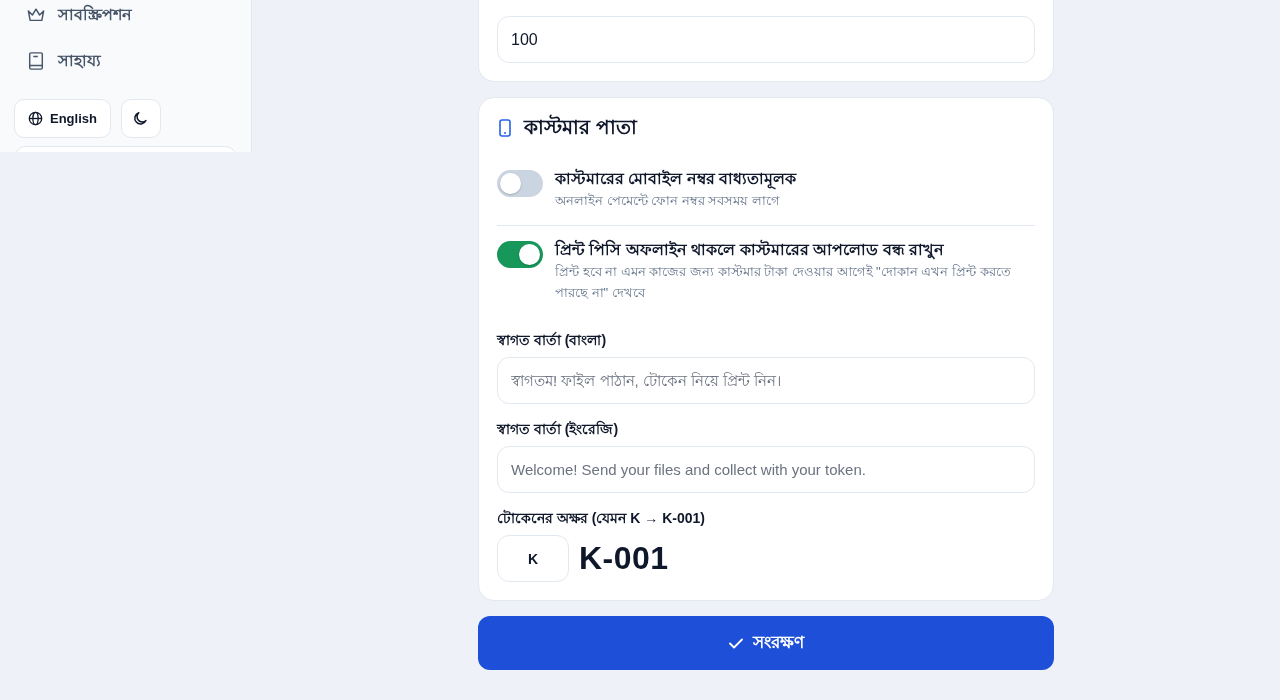  I want to click on field-label: স্বাগত বার্তা (ইংরেজি), so click(558, 429).